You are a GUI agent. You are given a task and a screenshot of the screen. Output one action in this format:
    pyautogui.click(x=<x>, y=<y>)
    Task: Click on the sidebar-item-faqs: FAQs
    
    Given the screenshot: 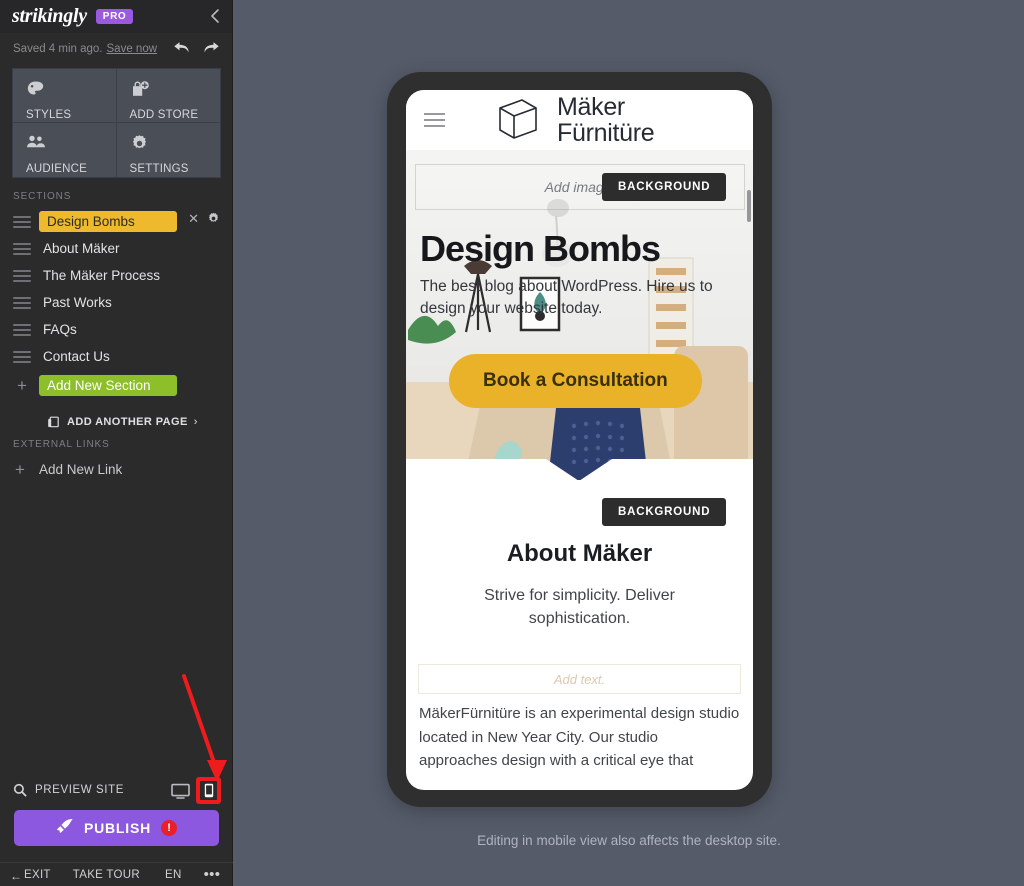 What is the action you would take?
    pyautogui.click(x=116, y=329)
    